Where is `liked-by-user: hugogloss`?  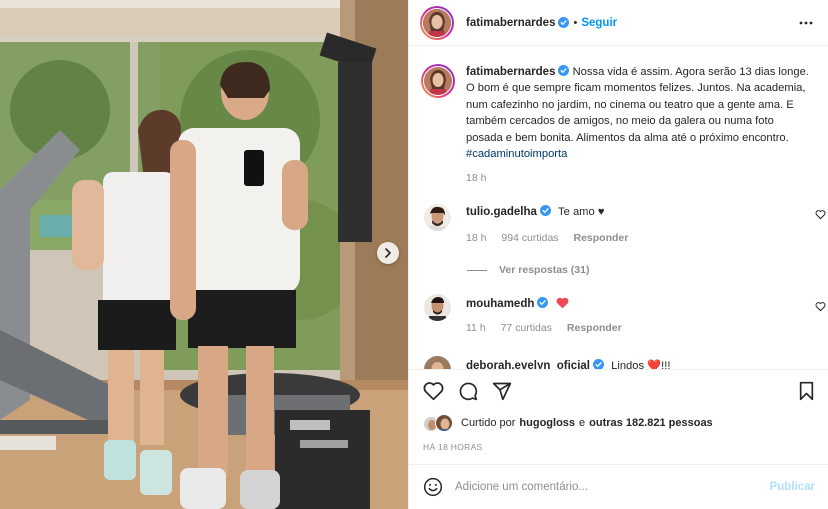 liked-by-user: hugogloss is located at coordinates (547, 423).